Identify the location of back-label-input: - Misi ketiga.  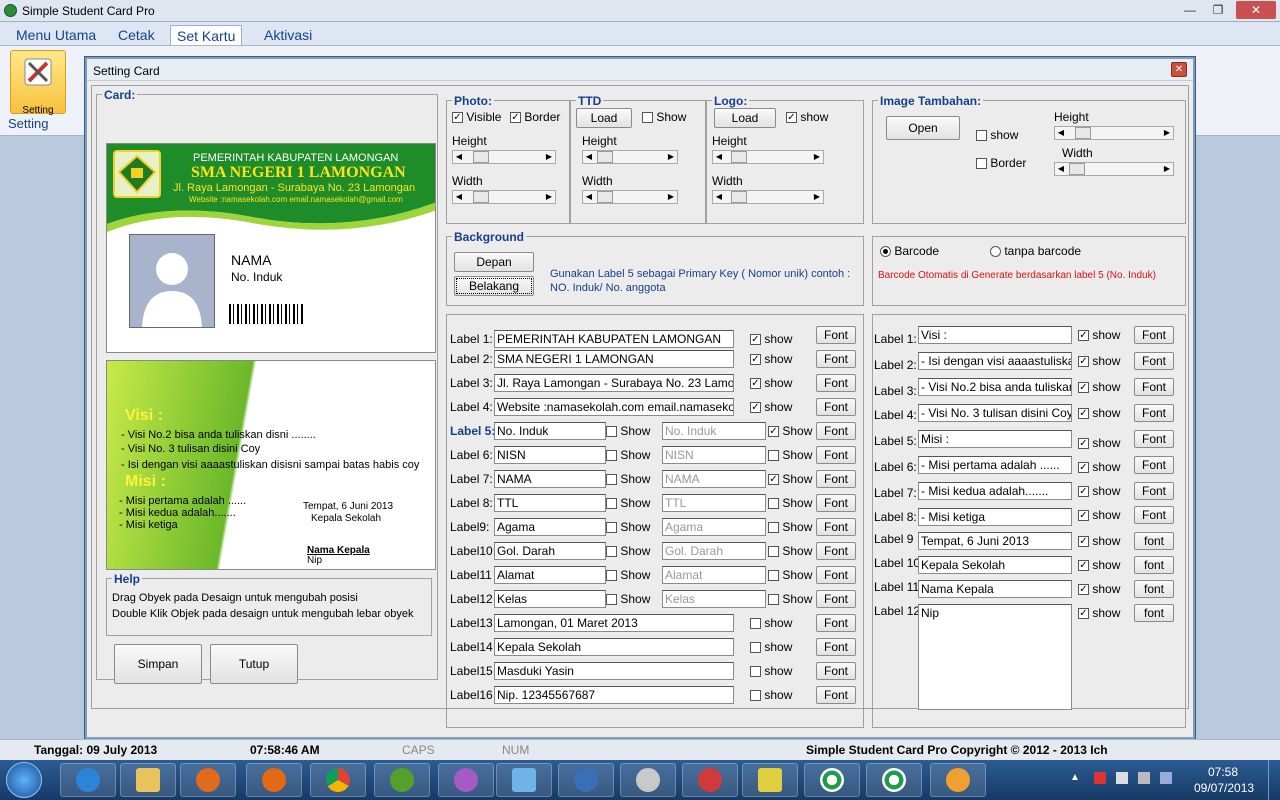
(995, 517).